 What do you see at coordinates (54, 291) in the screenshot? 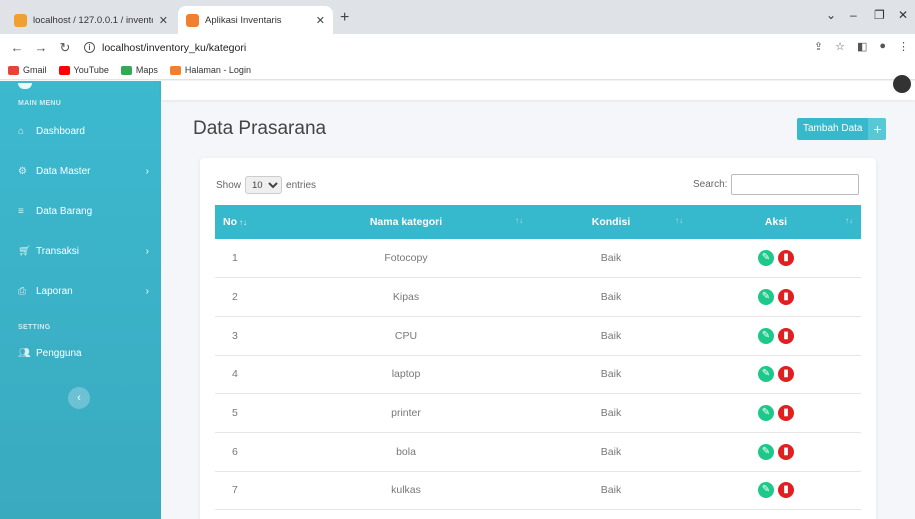
I see `sidebar-item-label: Laporan` at bounding box center [54, 291].